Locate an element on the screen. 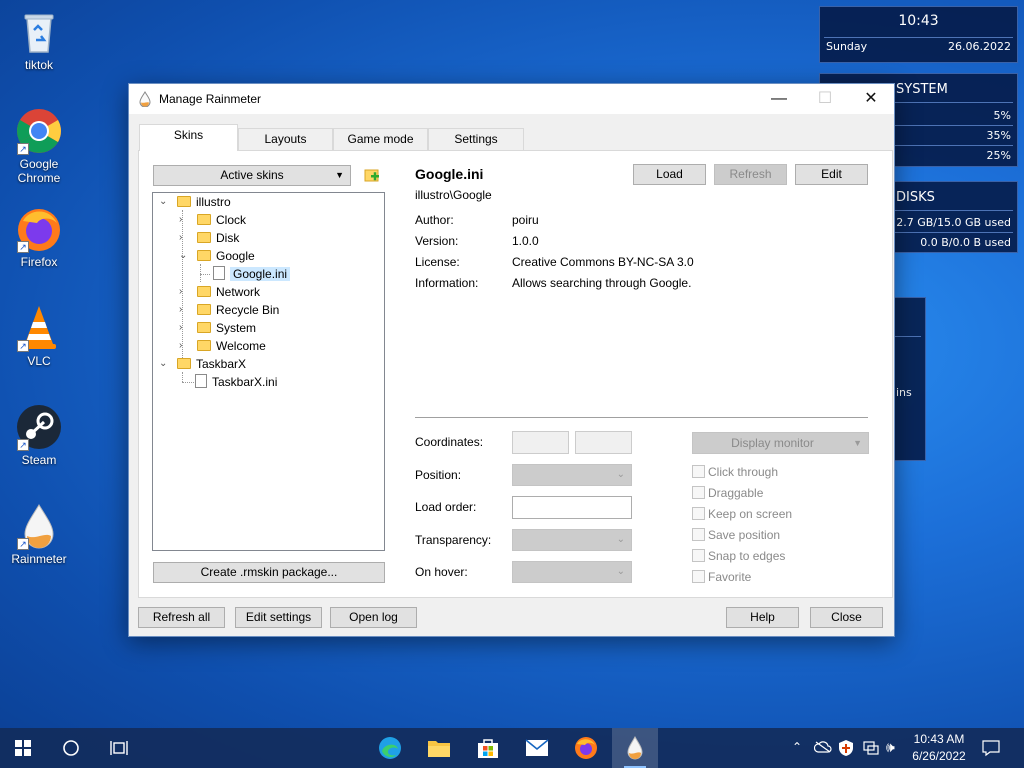 Image resolution: width=1024 pixels, height=768 pixels. onedrive-icon is located at coordinates (822, 748).